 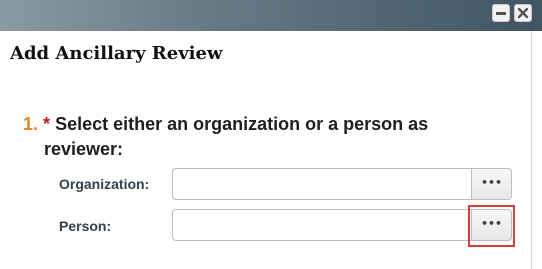 What do you see at coordinates (271, 15) in the screenshot?
I see `title-bar` at bounding box center [271, 15].